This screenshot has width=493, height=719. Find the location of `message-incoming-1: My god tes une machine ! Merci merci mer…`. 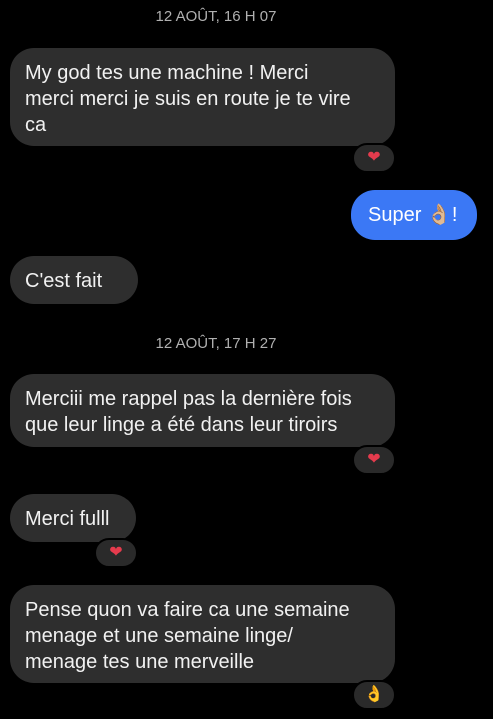

message-incoming-1: My god tes une machine ! Merci merci mer… is located at coordinates (202, 97).